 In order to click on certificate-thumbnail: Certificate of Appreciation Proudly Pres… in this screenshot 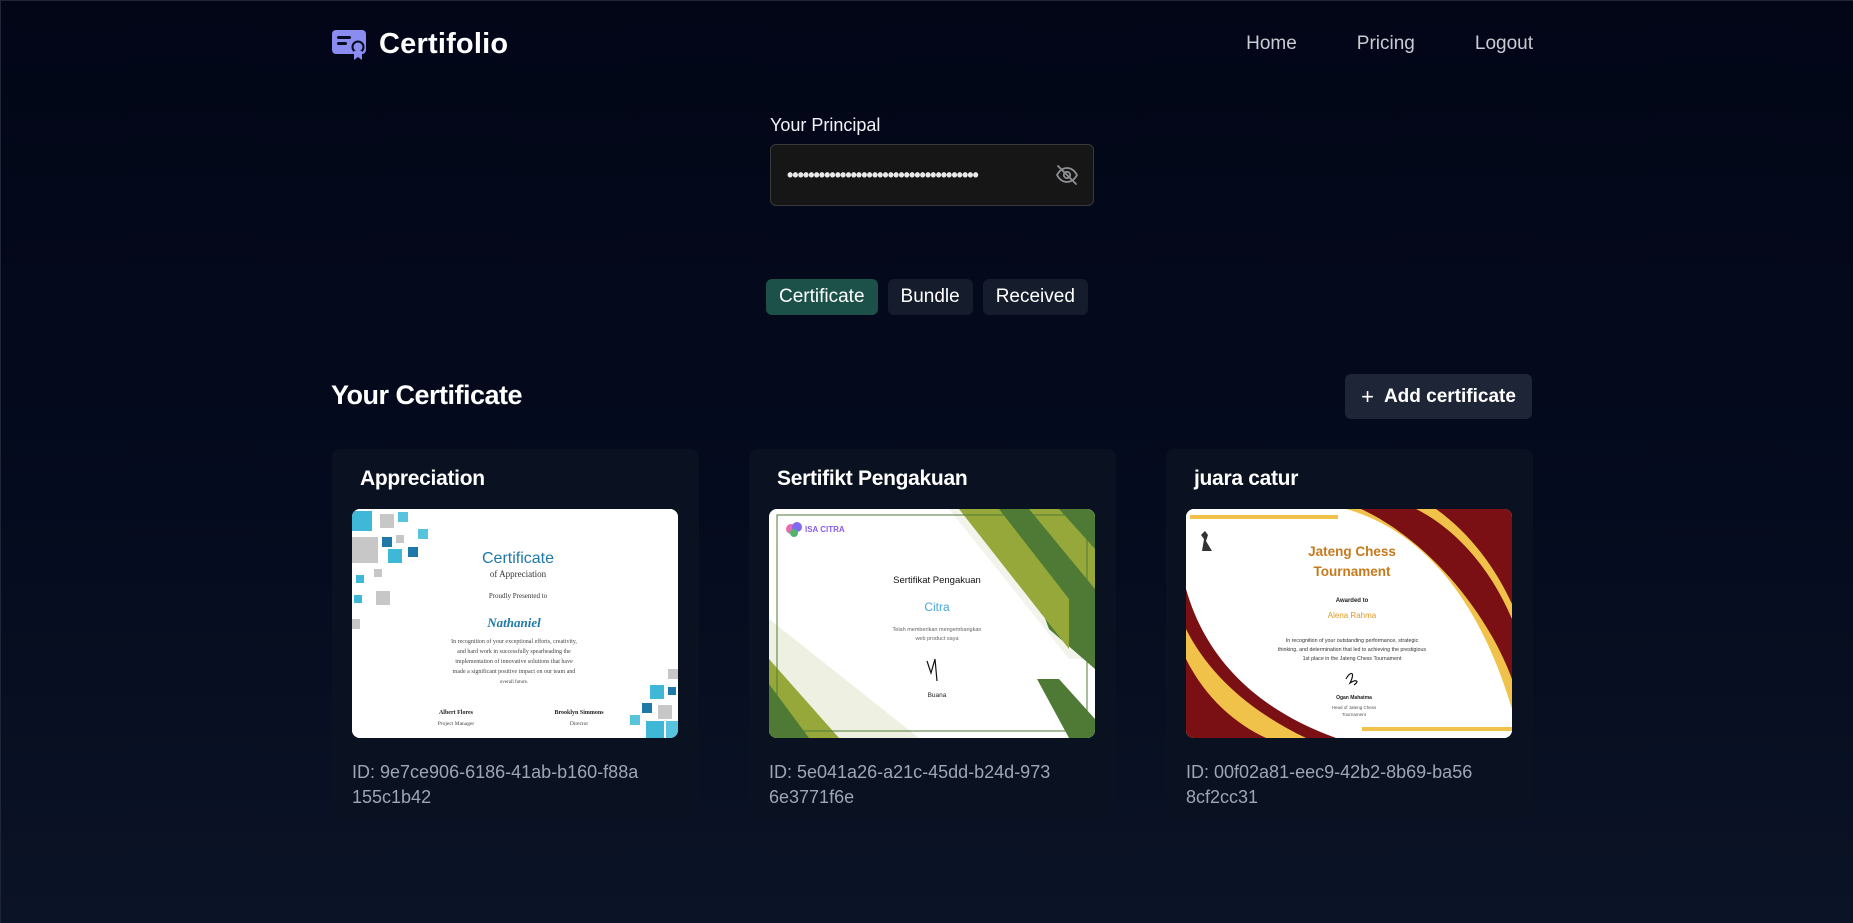, I will do `click(515, 623)`.